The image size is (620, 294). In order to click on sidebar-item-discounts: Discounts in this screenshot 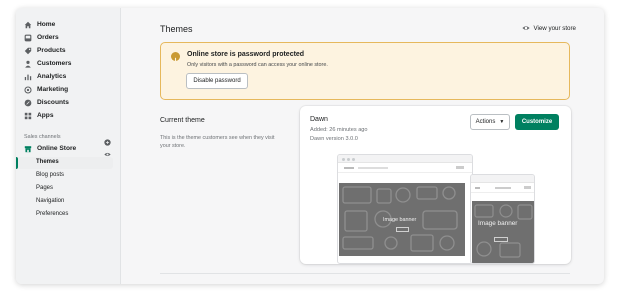, I will do `click(46, 102)`.